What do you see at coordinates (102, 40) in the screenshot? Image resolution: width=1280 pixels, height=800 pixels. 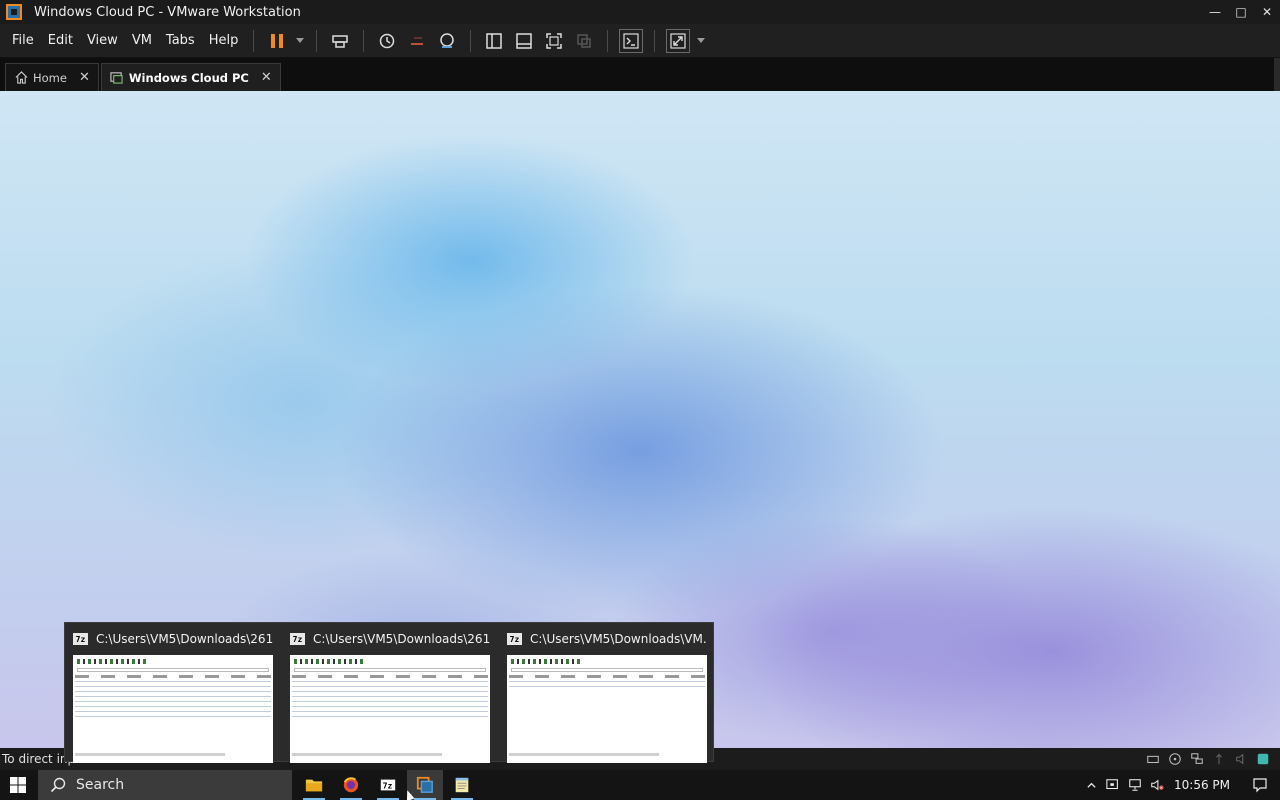 I see `menu-view: View` at bounding box center [102, 40].